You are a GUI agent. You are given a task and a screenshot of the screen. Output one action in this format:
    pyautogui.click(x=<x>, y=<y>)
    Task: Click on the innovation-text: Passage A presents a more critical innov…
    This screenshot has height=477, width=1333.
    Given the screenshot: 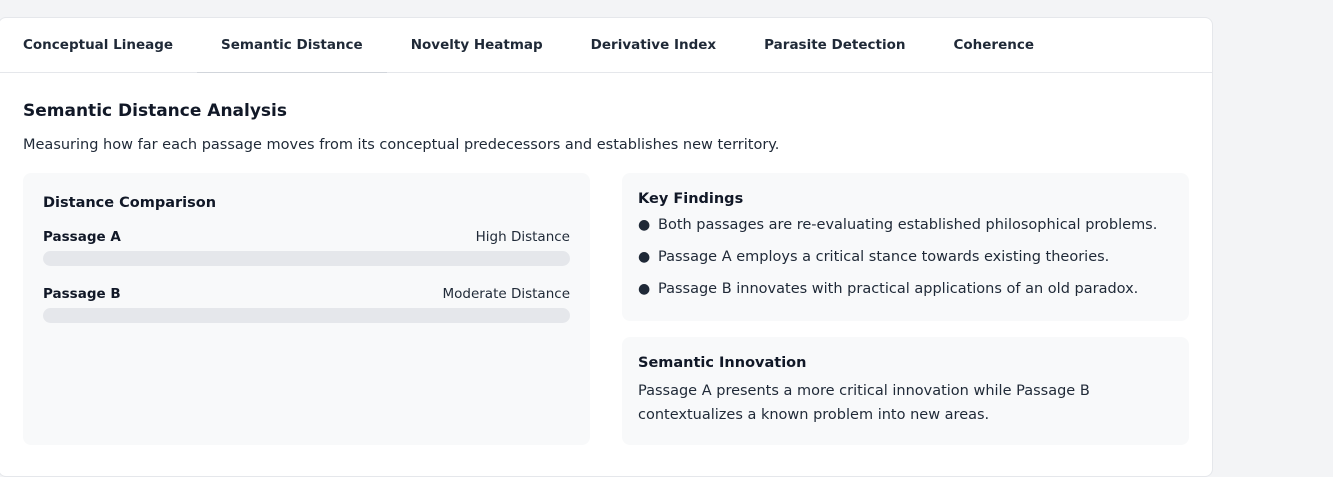 What is the action you would take?
    pyautogui.click(x=864, y=403)
    